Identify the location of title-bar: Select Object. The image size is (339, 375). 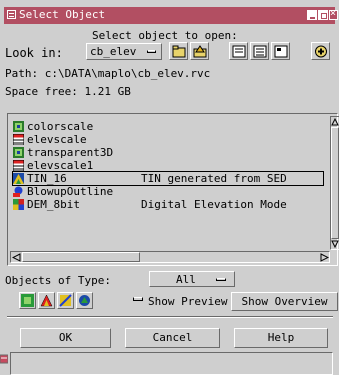
(171, 15).